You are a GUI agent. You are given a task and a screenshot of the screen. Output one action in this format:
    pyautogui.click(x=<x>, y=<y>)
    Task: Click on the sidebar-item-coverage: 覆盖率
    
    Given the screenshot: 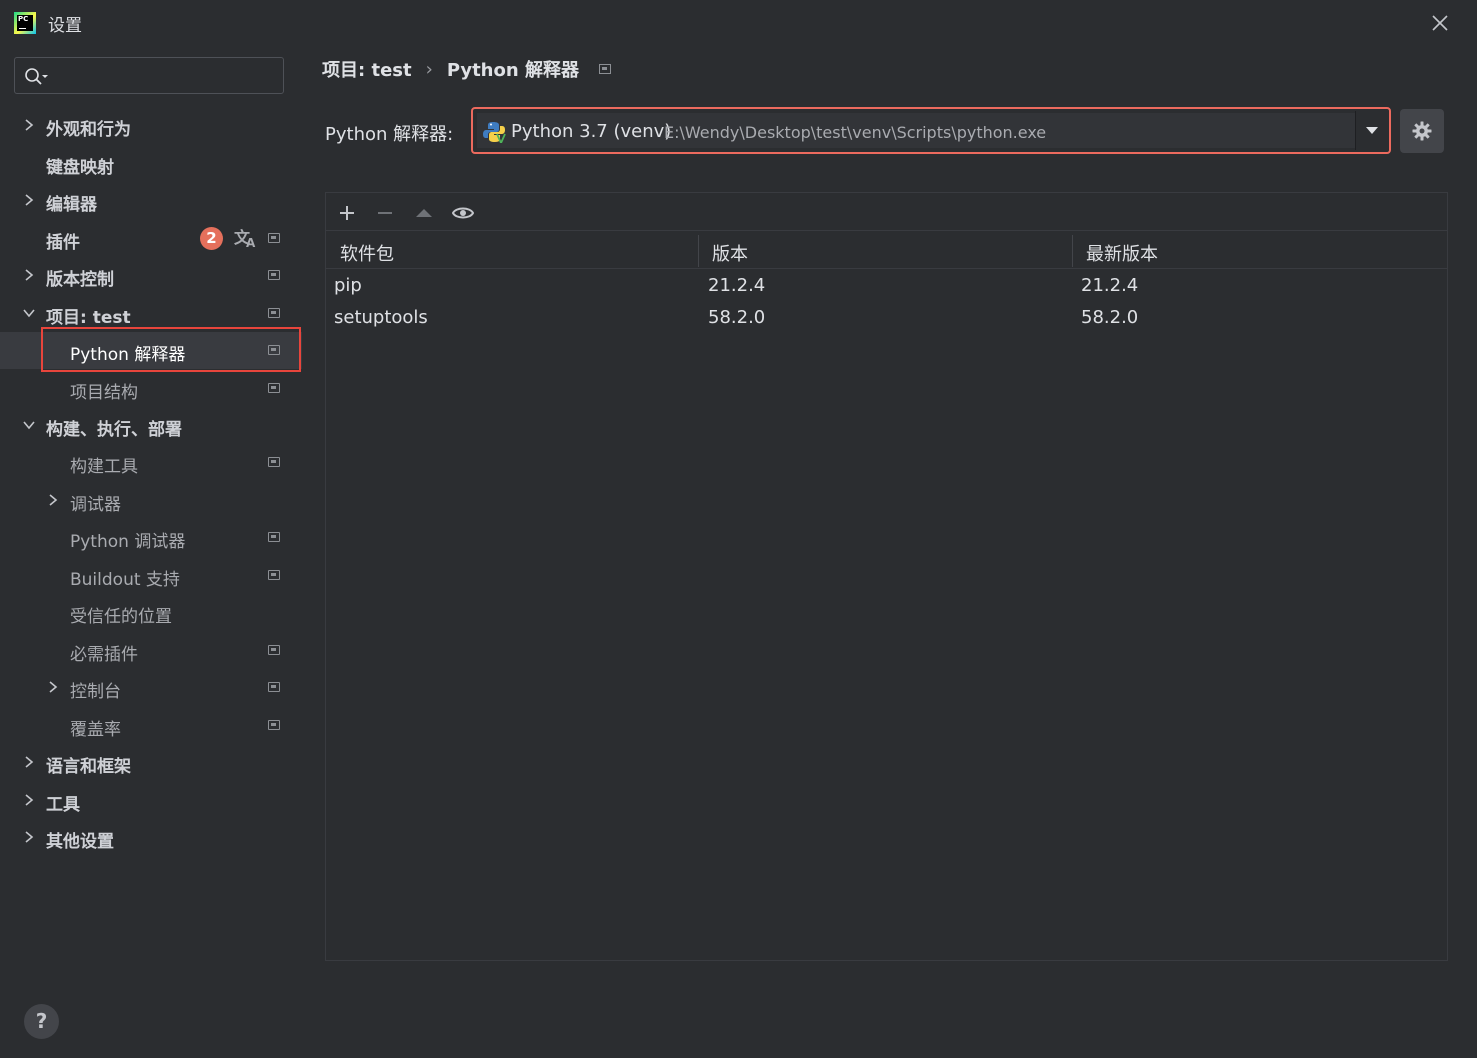 What is the action you would take?
    pyautogui.click(x=151, y=725)
    